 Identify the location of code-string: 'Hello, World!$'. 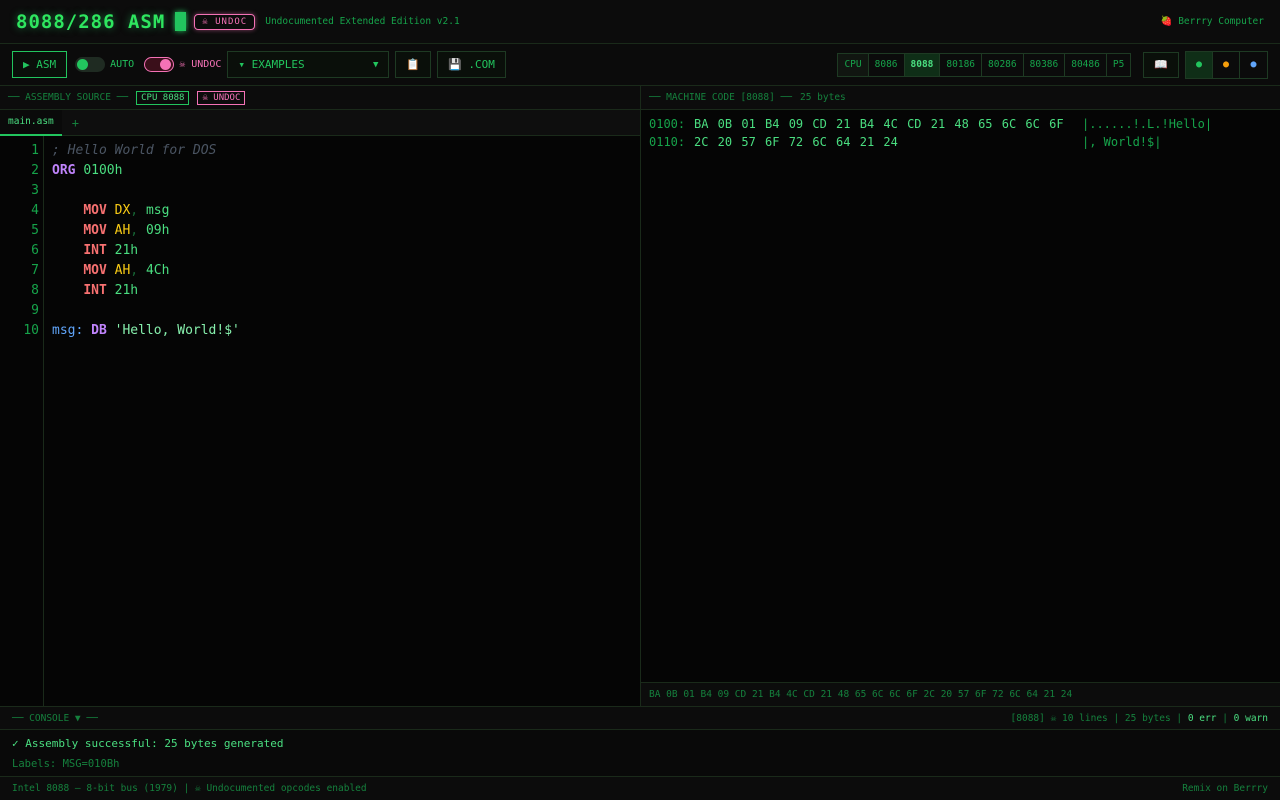
(177, 330).